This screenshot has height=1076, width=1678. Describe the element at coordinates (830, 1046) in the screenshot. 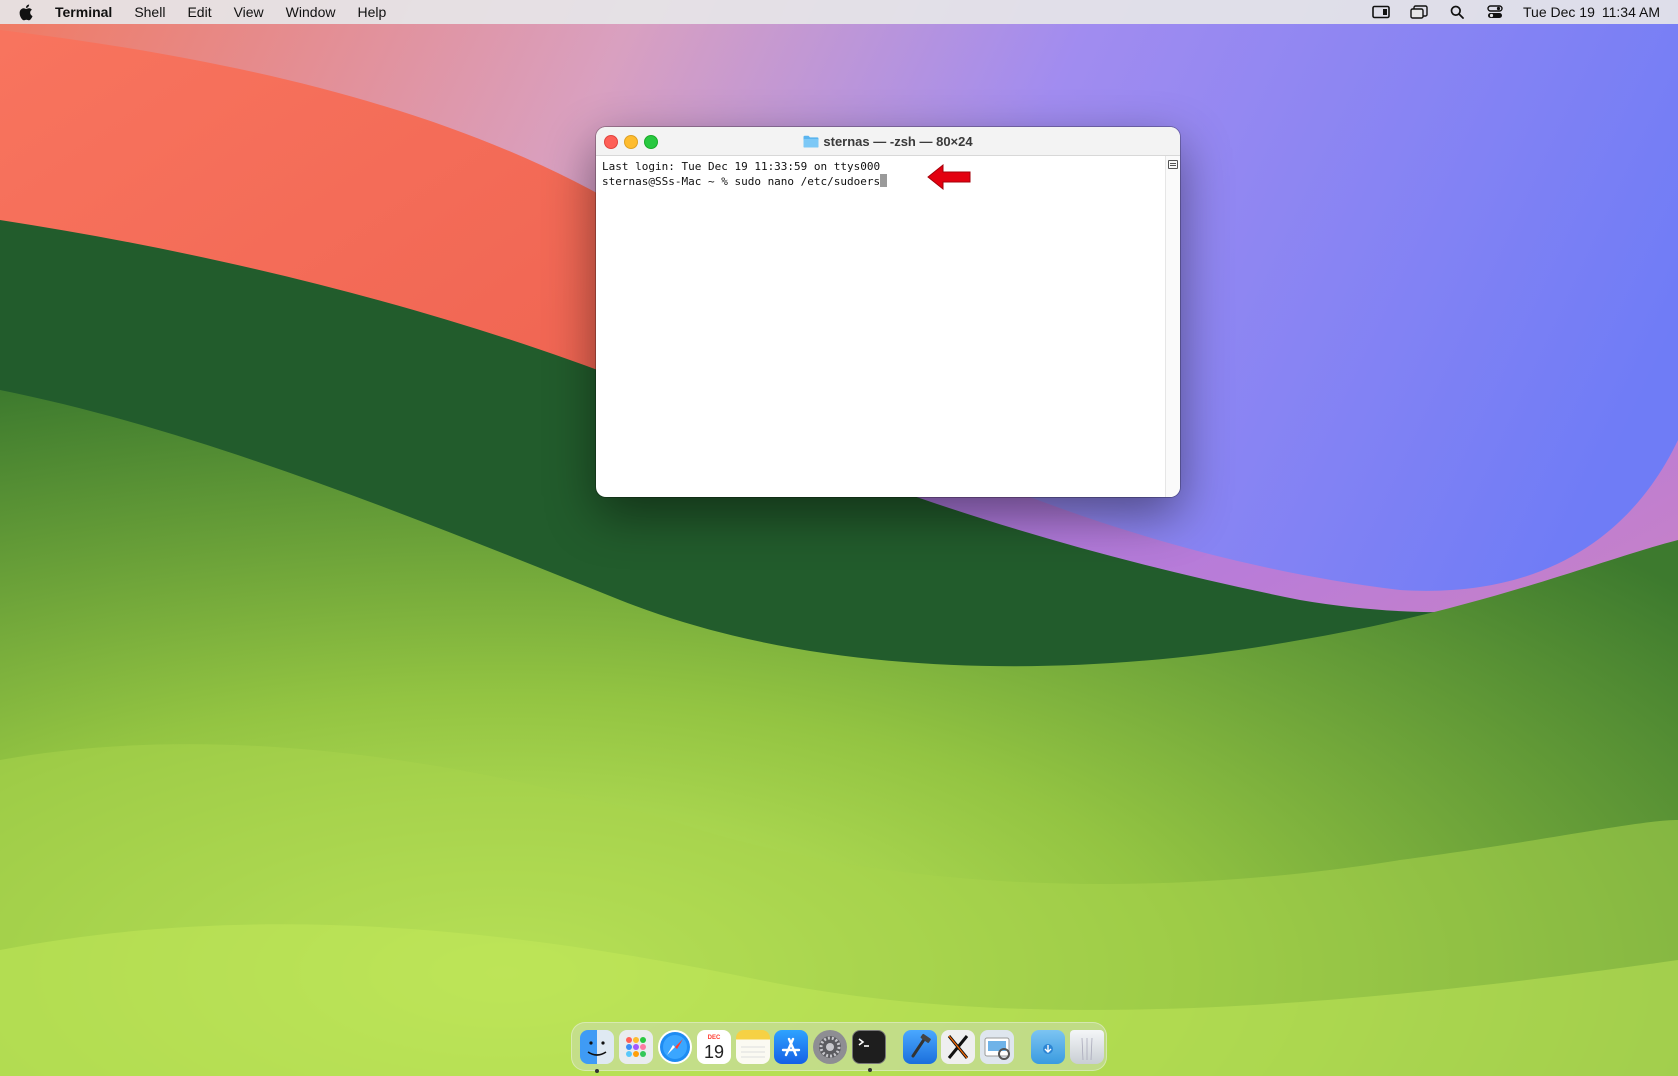

I see `dock-system-settings-icon` at that location.